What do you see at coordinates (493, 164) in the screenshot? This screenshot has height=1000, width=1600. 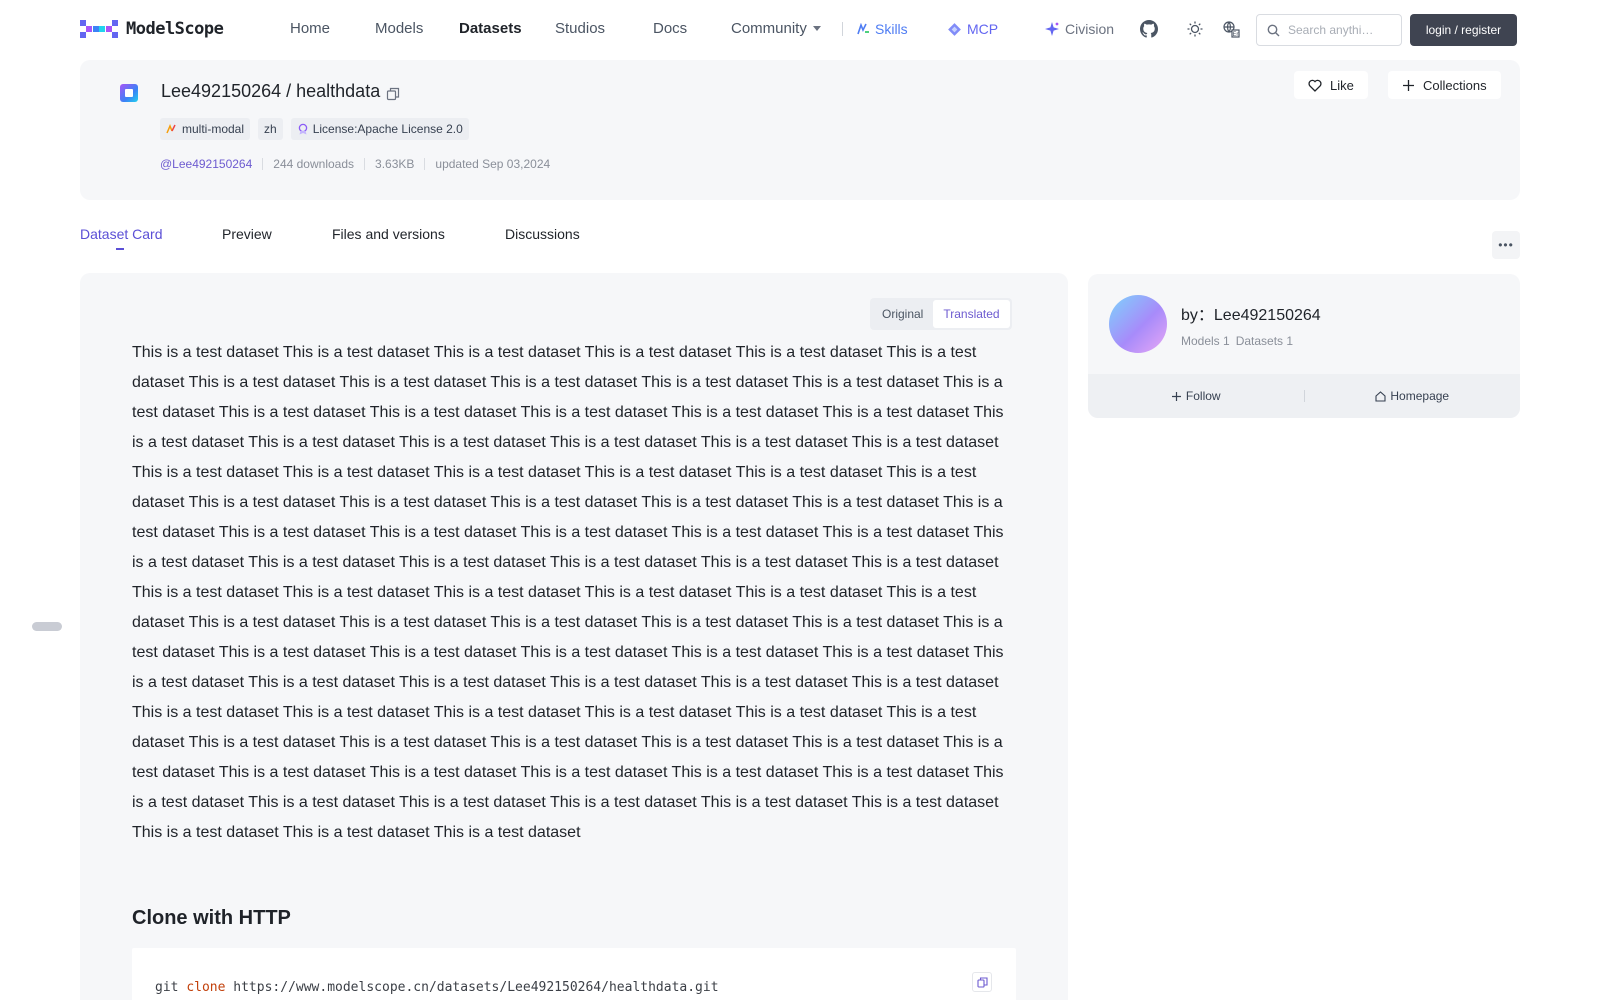 I see `updated-date: updated Sep 03,2024` at bounding box center [493, 164].